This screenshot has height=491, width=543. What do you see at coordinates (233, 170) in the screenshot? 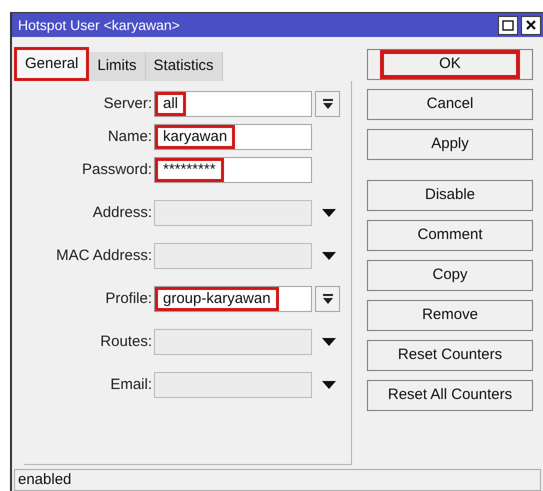
I see `input-field: *********` at bounding box center [233, 170].